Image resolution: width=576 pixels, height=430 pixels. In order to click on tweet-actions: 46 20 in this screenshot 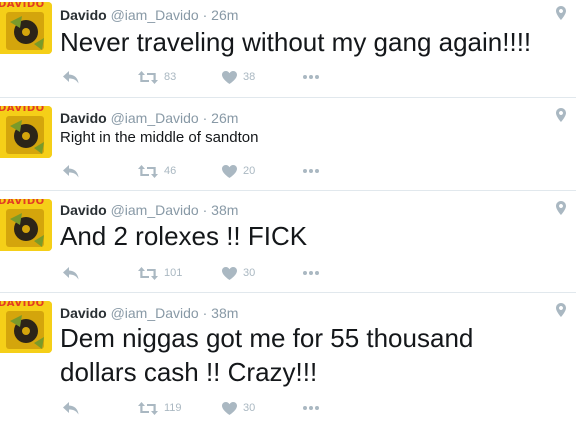, I will do `click(210, 171)`.